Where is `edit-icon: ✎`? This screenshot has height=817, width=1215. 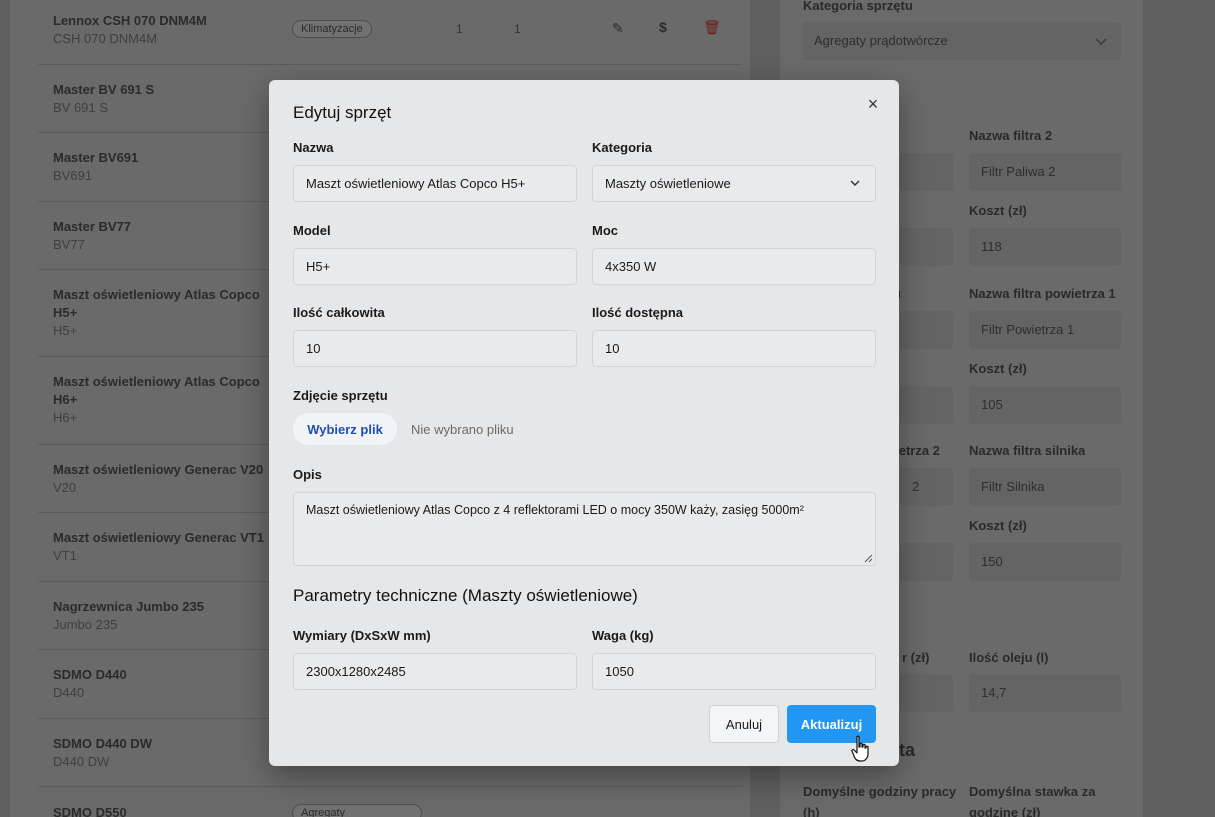
edit-icon: ✎ is located at coordinates (618, 28).